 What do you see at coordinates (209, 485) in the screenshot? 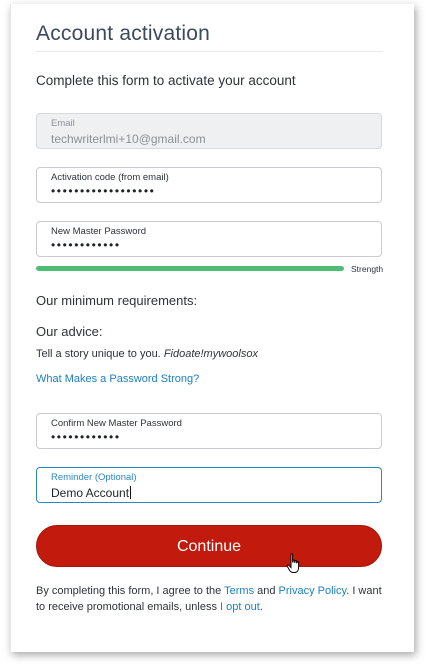
I see `reminder-field: Reminder (Optional) Demo Account` at bounding box center [209, 485].